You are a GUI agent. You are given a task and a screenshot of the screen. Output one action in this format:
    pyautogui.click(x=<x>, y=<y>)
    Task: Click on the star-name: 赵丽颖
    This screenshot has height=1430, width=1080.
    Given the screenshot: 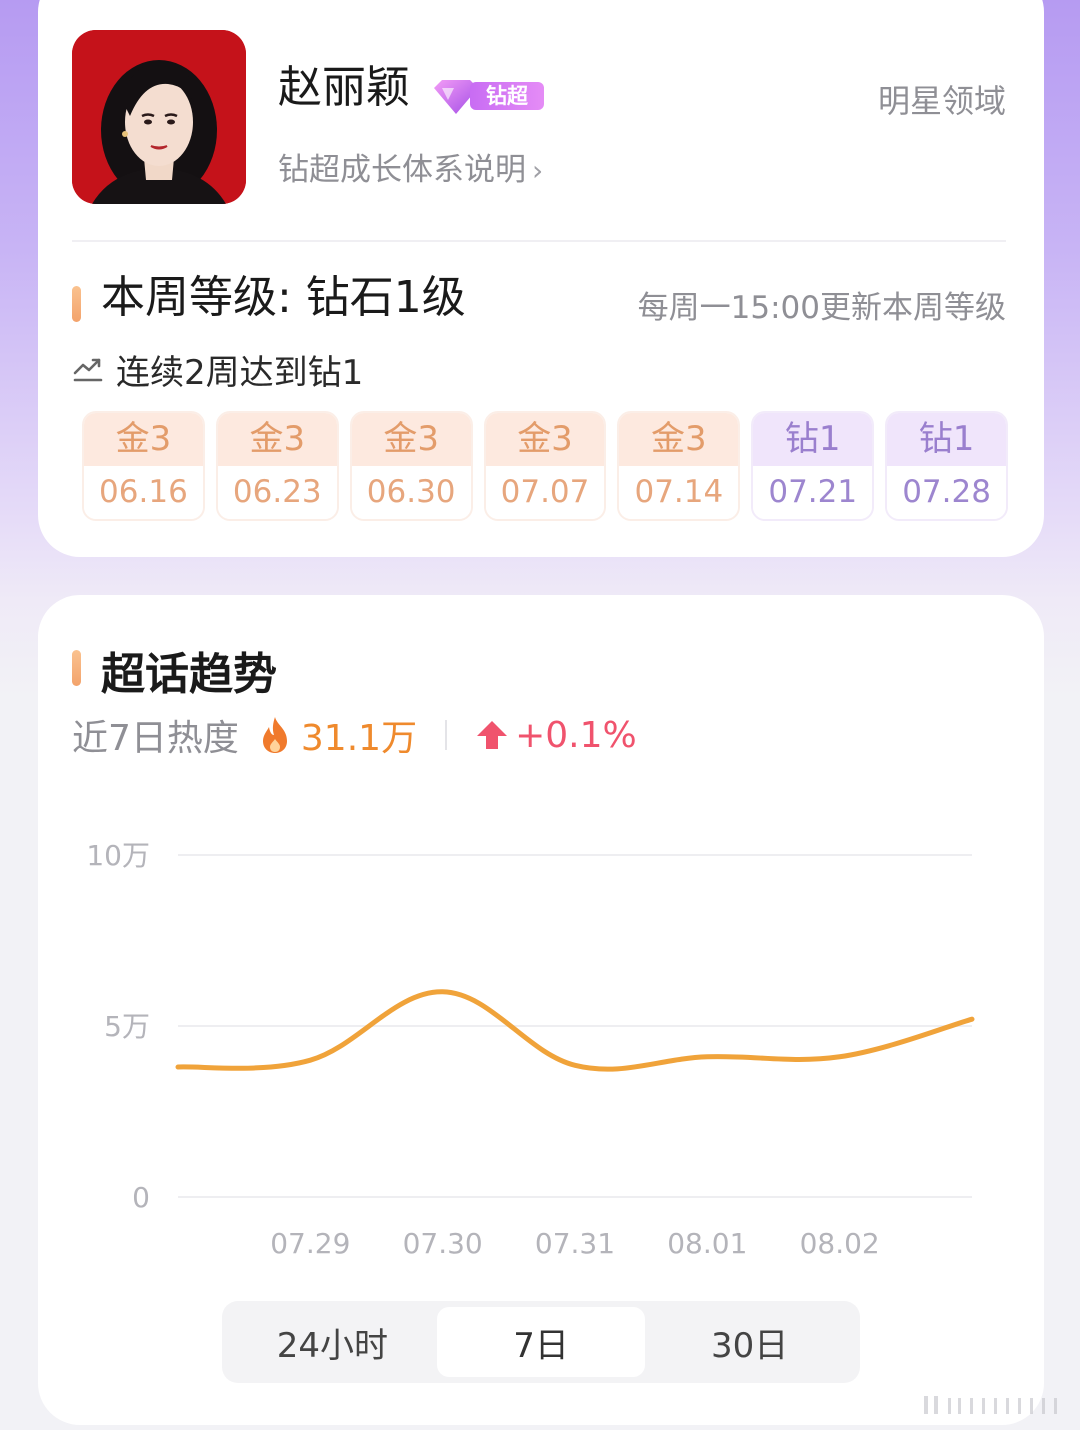 What is the action you would take?
    pyautogui.click(x=344, y=87)
    